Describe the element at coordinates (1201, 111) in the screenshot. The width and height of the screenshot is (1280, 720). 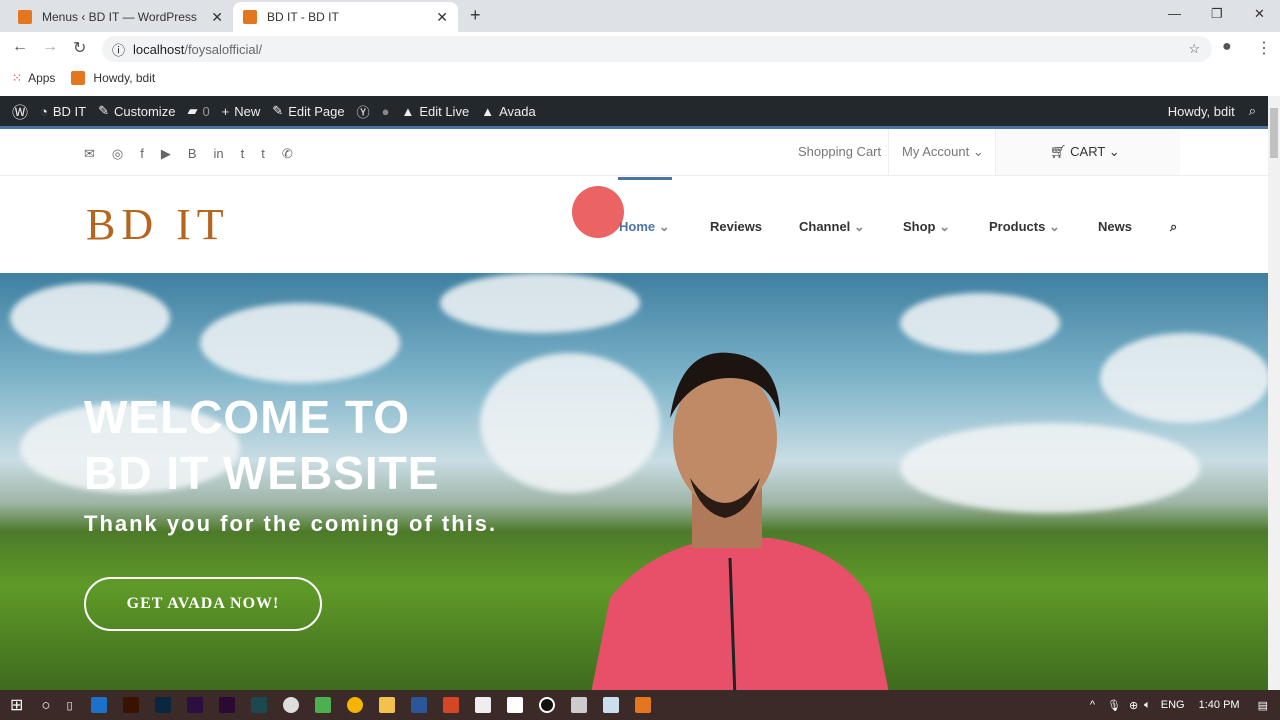
I see `admin-howdy: Howdy, bdit` at that location.